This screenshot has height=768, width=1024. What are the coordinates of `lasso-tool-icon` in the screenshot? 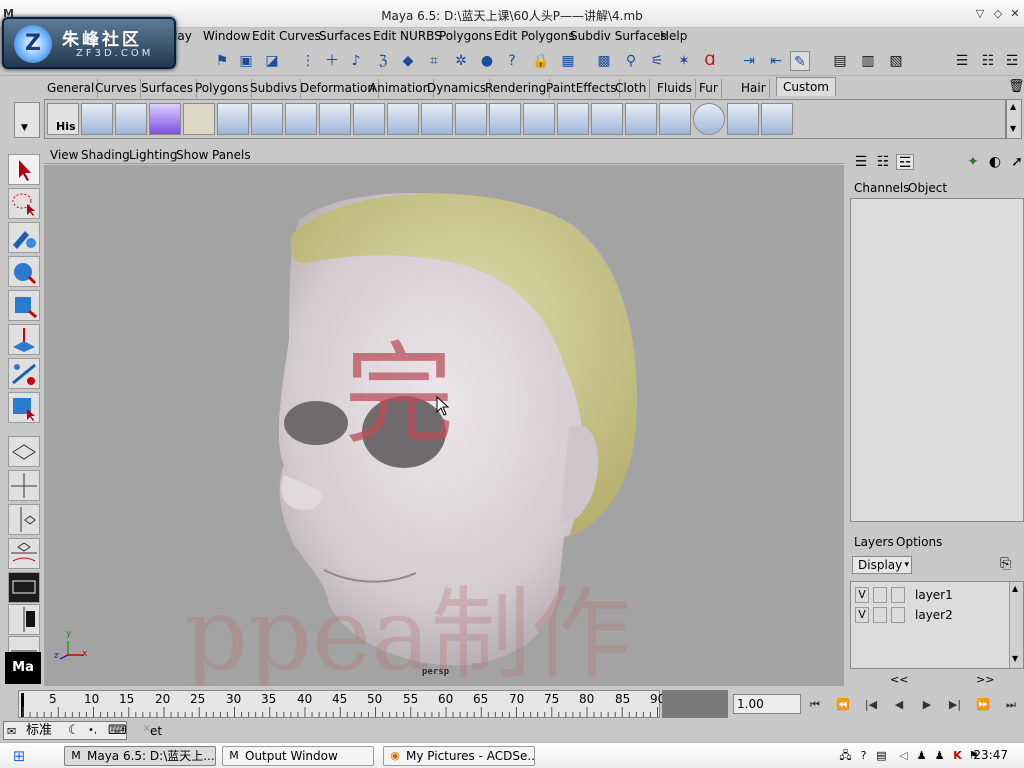 It's located at (24, 203).